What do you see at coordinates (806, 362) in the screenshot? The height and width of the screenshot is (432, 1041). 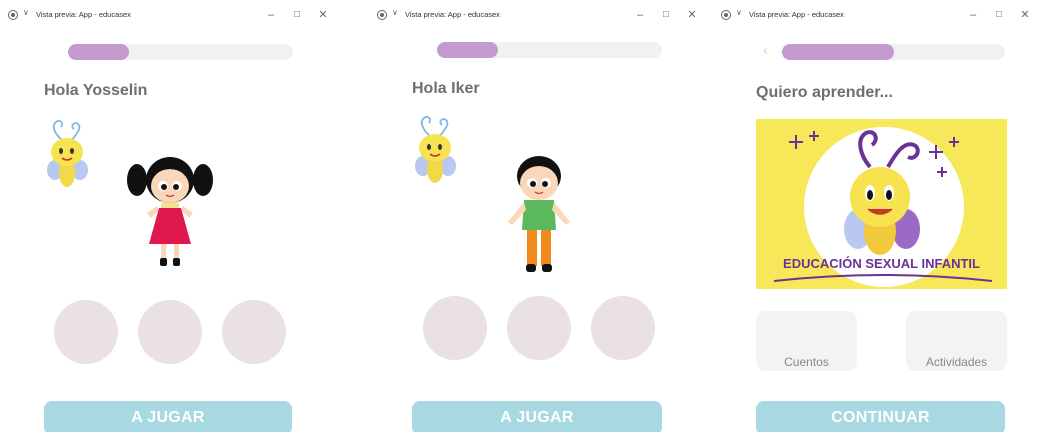 I see `stories-label: Cuentos` at bounding box center [806, 362].